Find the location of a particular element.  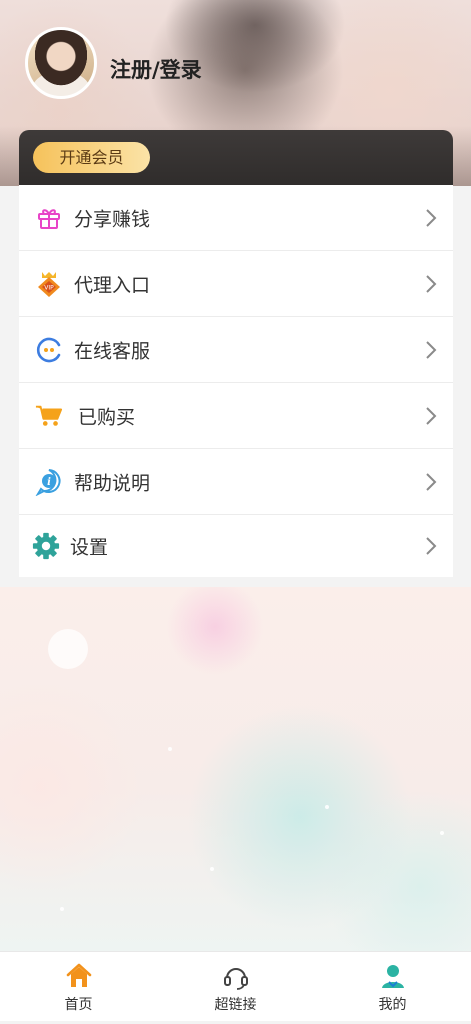

agent-badge-icon: VIP is located at coordinates (49, 284).